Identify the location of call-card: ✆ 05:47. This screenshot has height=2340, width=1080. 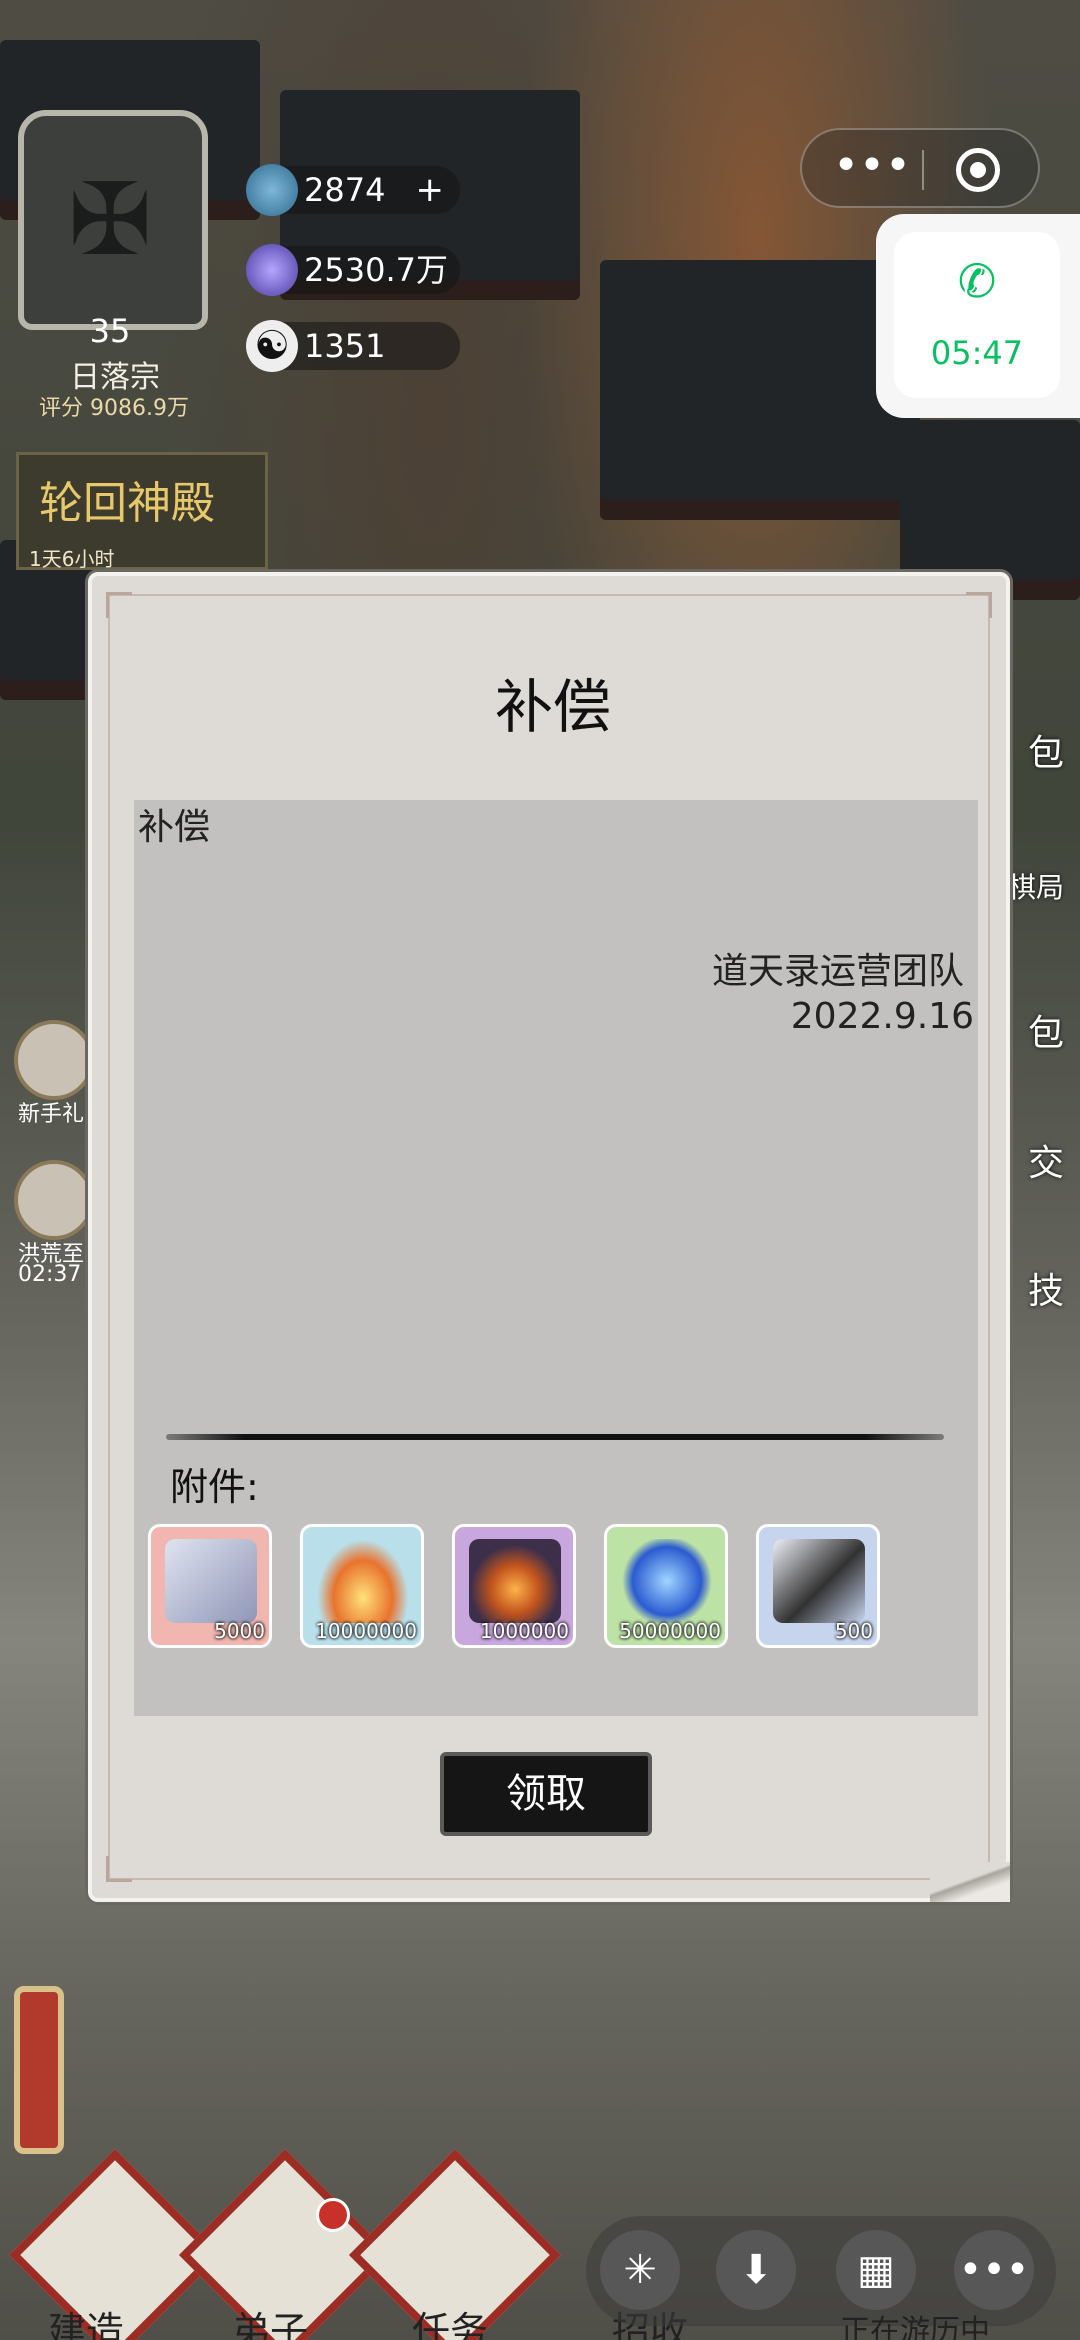
(977, 315).